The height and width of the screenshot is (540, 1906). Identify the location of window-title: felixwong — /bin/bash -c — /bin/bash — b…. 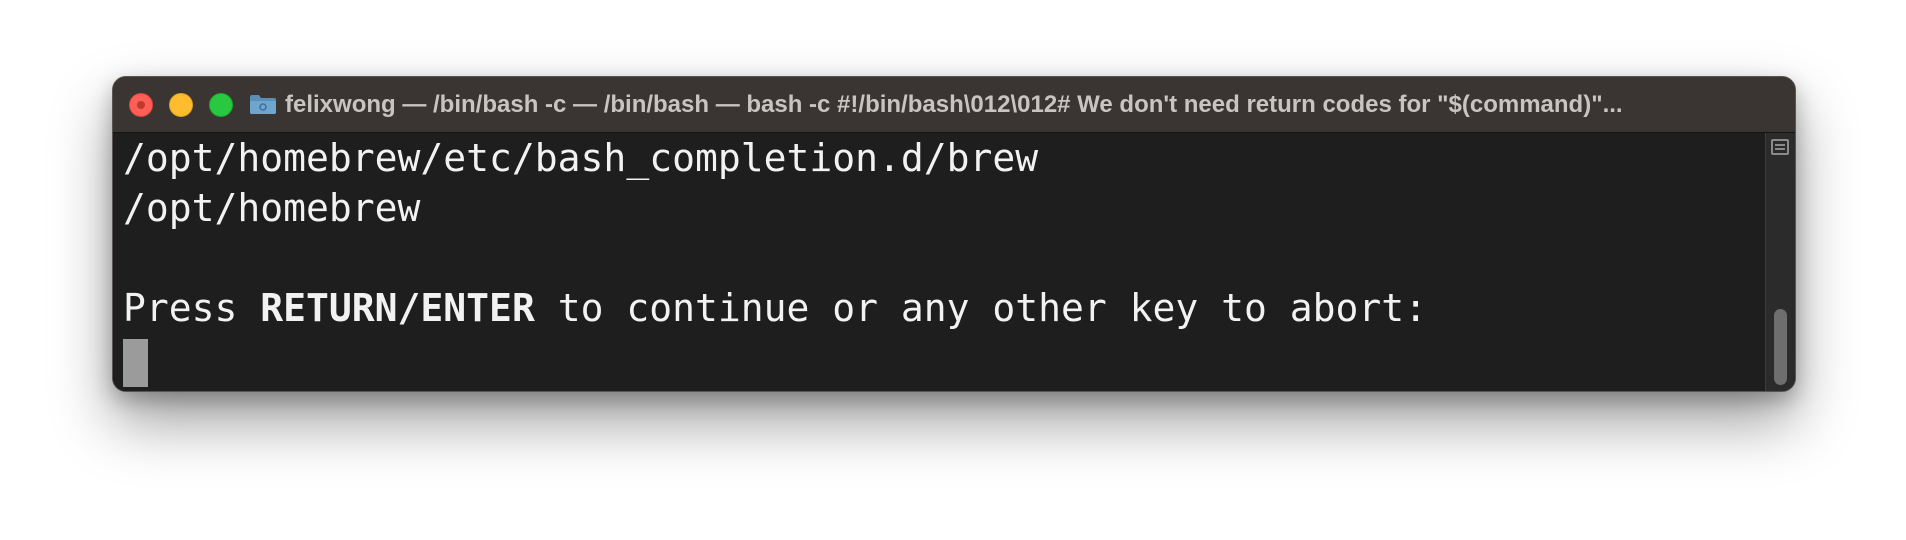
(954, 104).